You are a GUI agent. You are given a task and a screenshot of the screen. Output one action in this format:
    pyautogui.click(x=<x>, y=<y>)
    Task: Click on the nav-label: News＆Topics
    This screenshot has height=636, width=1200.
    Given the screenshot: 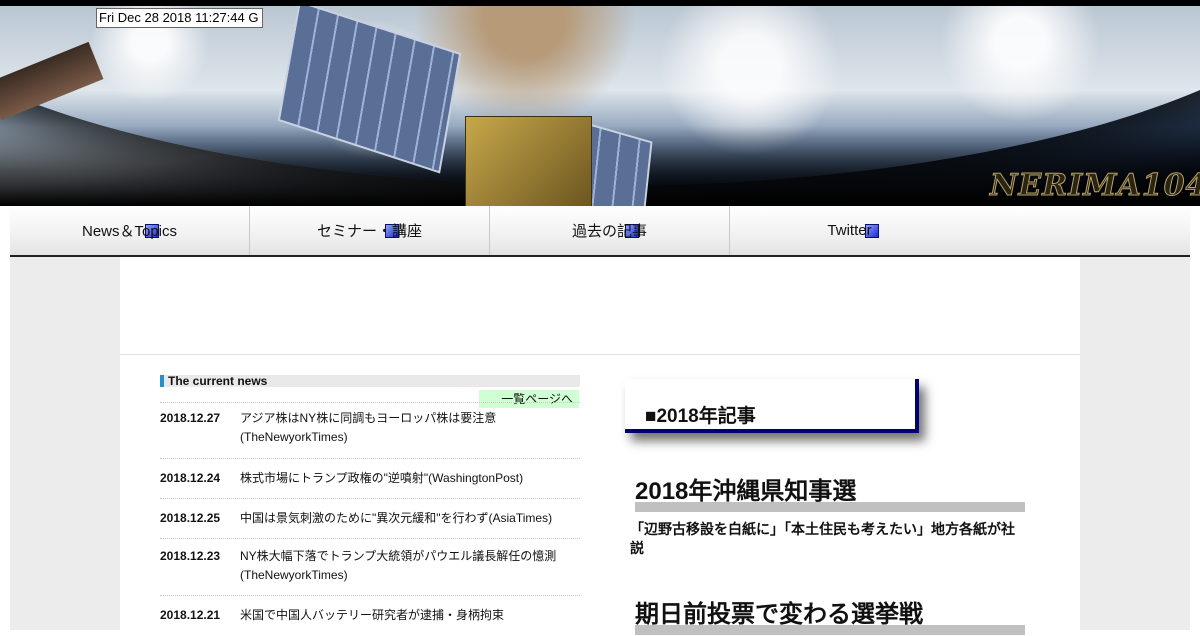 What is the action you would take?
    pyautogui.click(x=129, y=231)
    